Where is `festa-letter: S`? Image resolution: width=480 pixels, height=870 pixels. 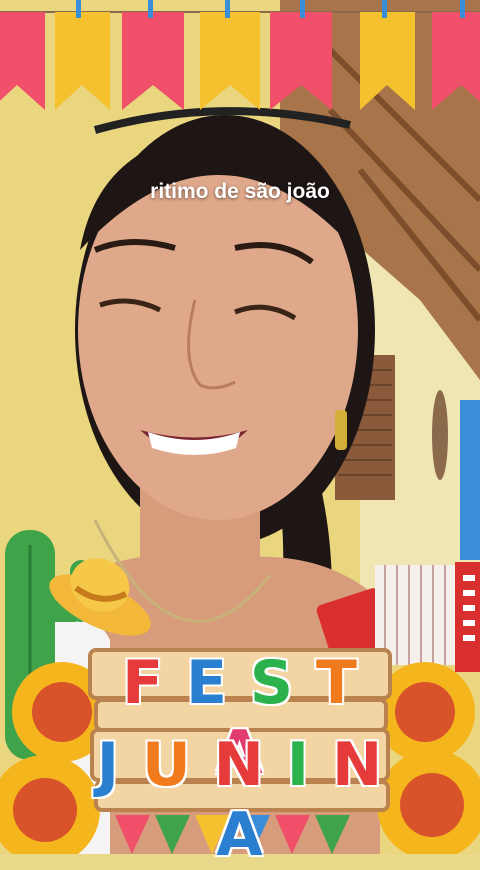
festa-letter: S is located at coordinates (272, 683).